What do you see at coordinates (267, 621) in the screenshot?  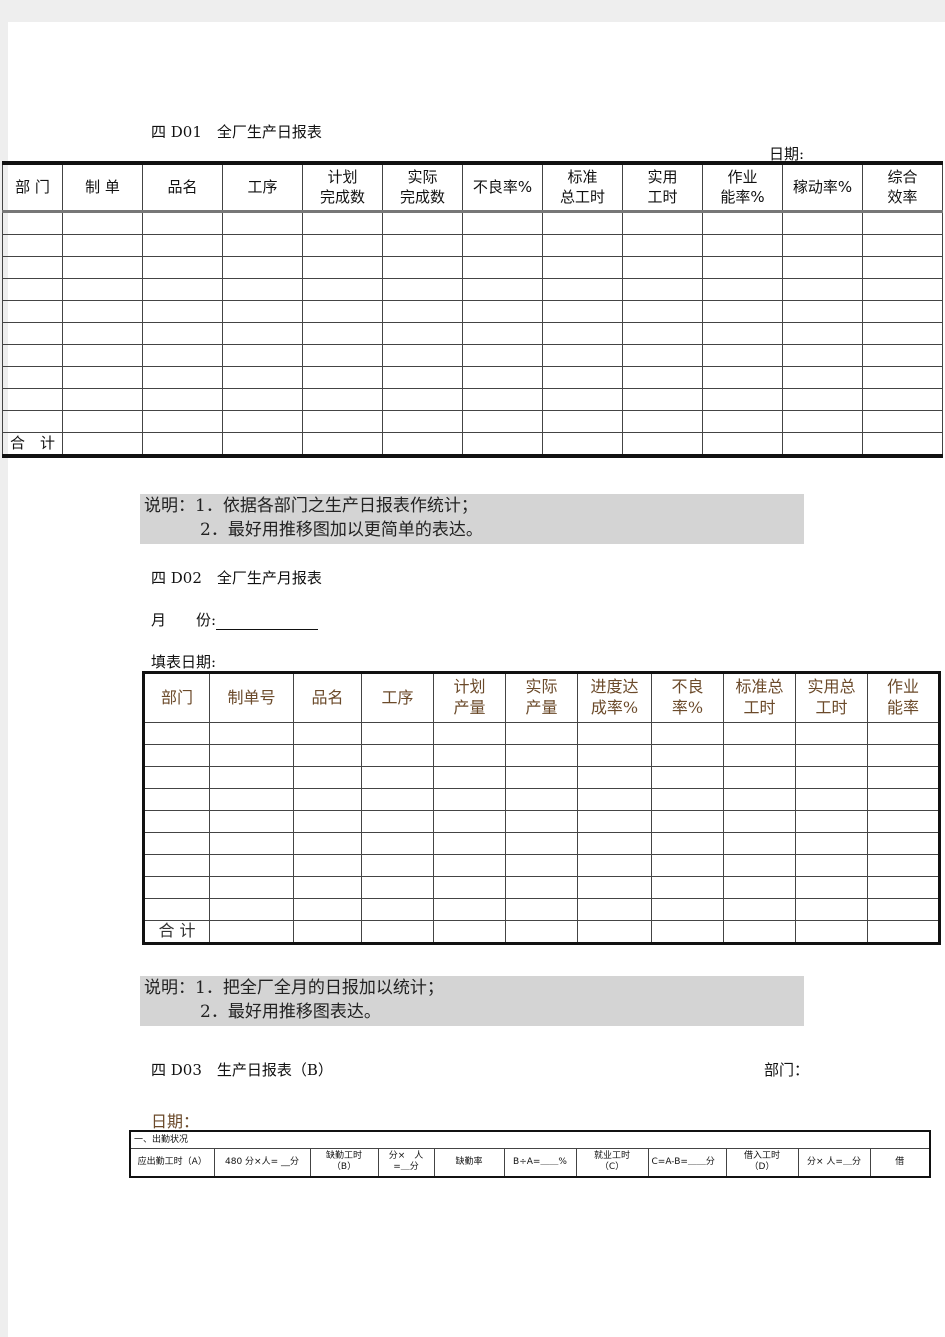 I see `d02-month-blank` at bounding box center [267, 621].